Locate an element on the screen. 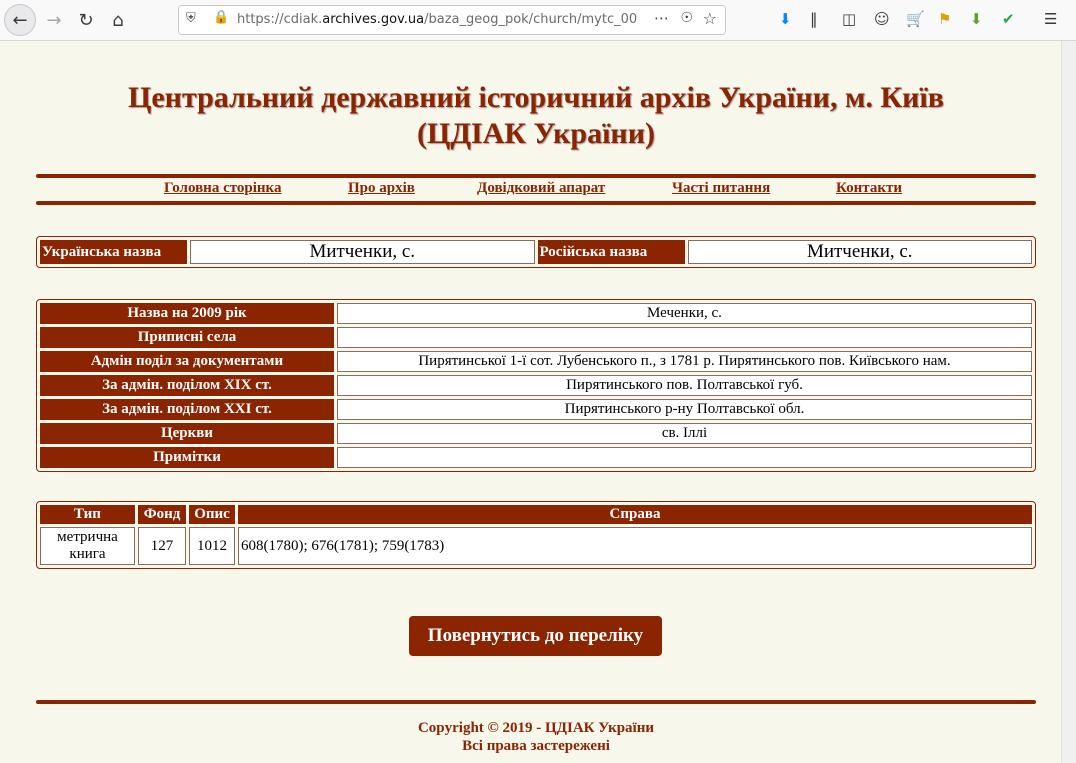 The height and width of the screenshot is (763, 1076). reload-icon: ↻ is located at coordinates (86, 20).